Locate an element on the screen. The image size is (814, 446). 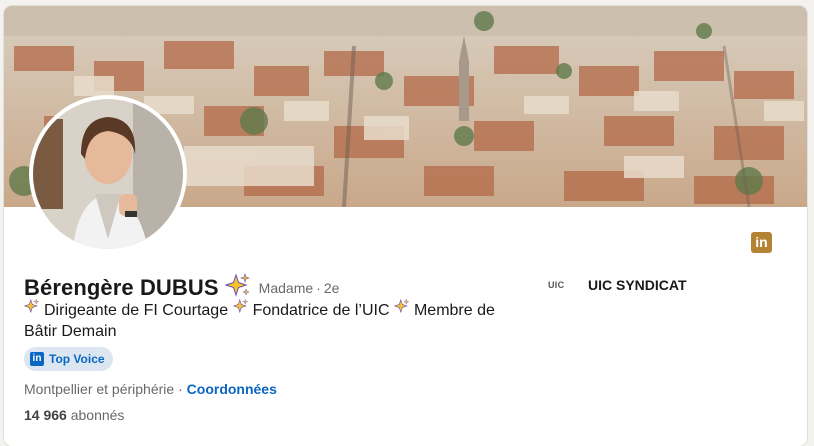
followers-label: abonnés is located at coordinates (97, 415).